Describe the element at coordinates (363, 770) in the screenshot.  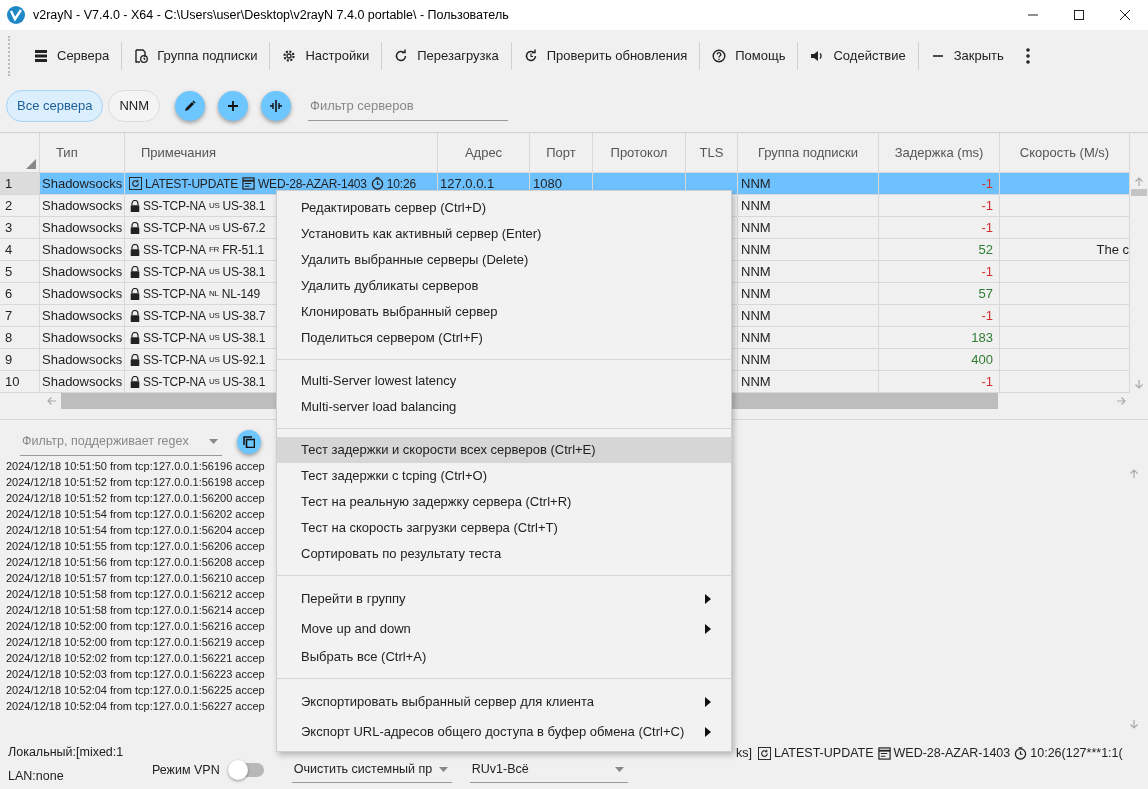
I see `dropdown-value: Очистить системный пр` at that location.